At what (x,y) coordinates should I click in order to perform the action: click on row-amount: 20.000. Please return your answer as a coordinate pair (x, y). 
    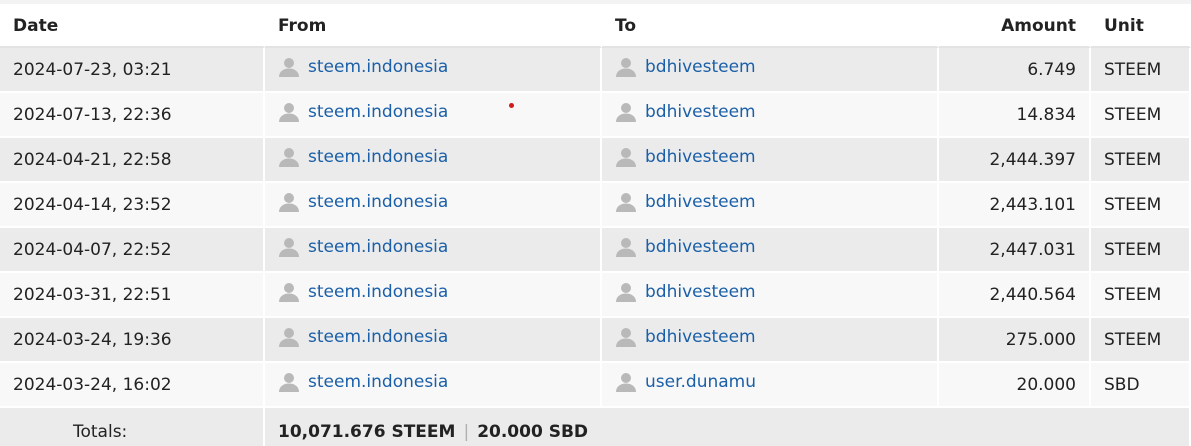
    Looking at the image, I should click on (1015, 385).